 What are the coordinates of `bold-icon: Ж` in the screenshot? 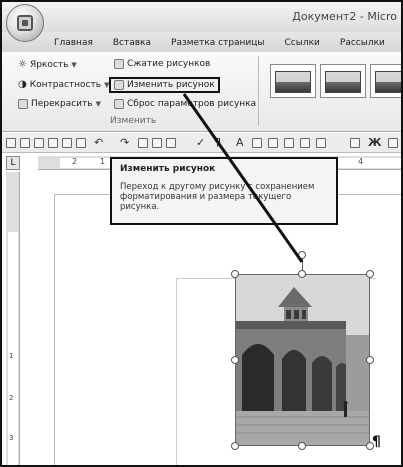 It's located at (374, 142).